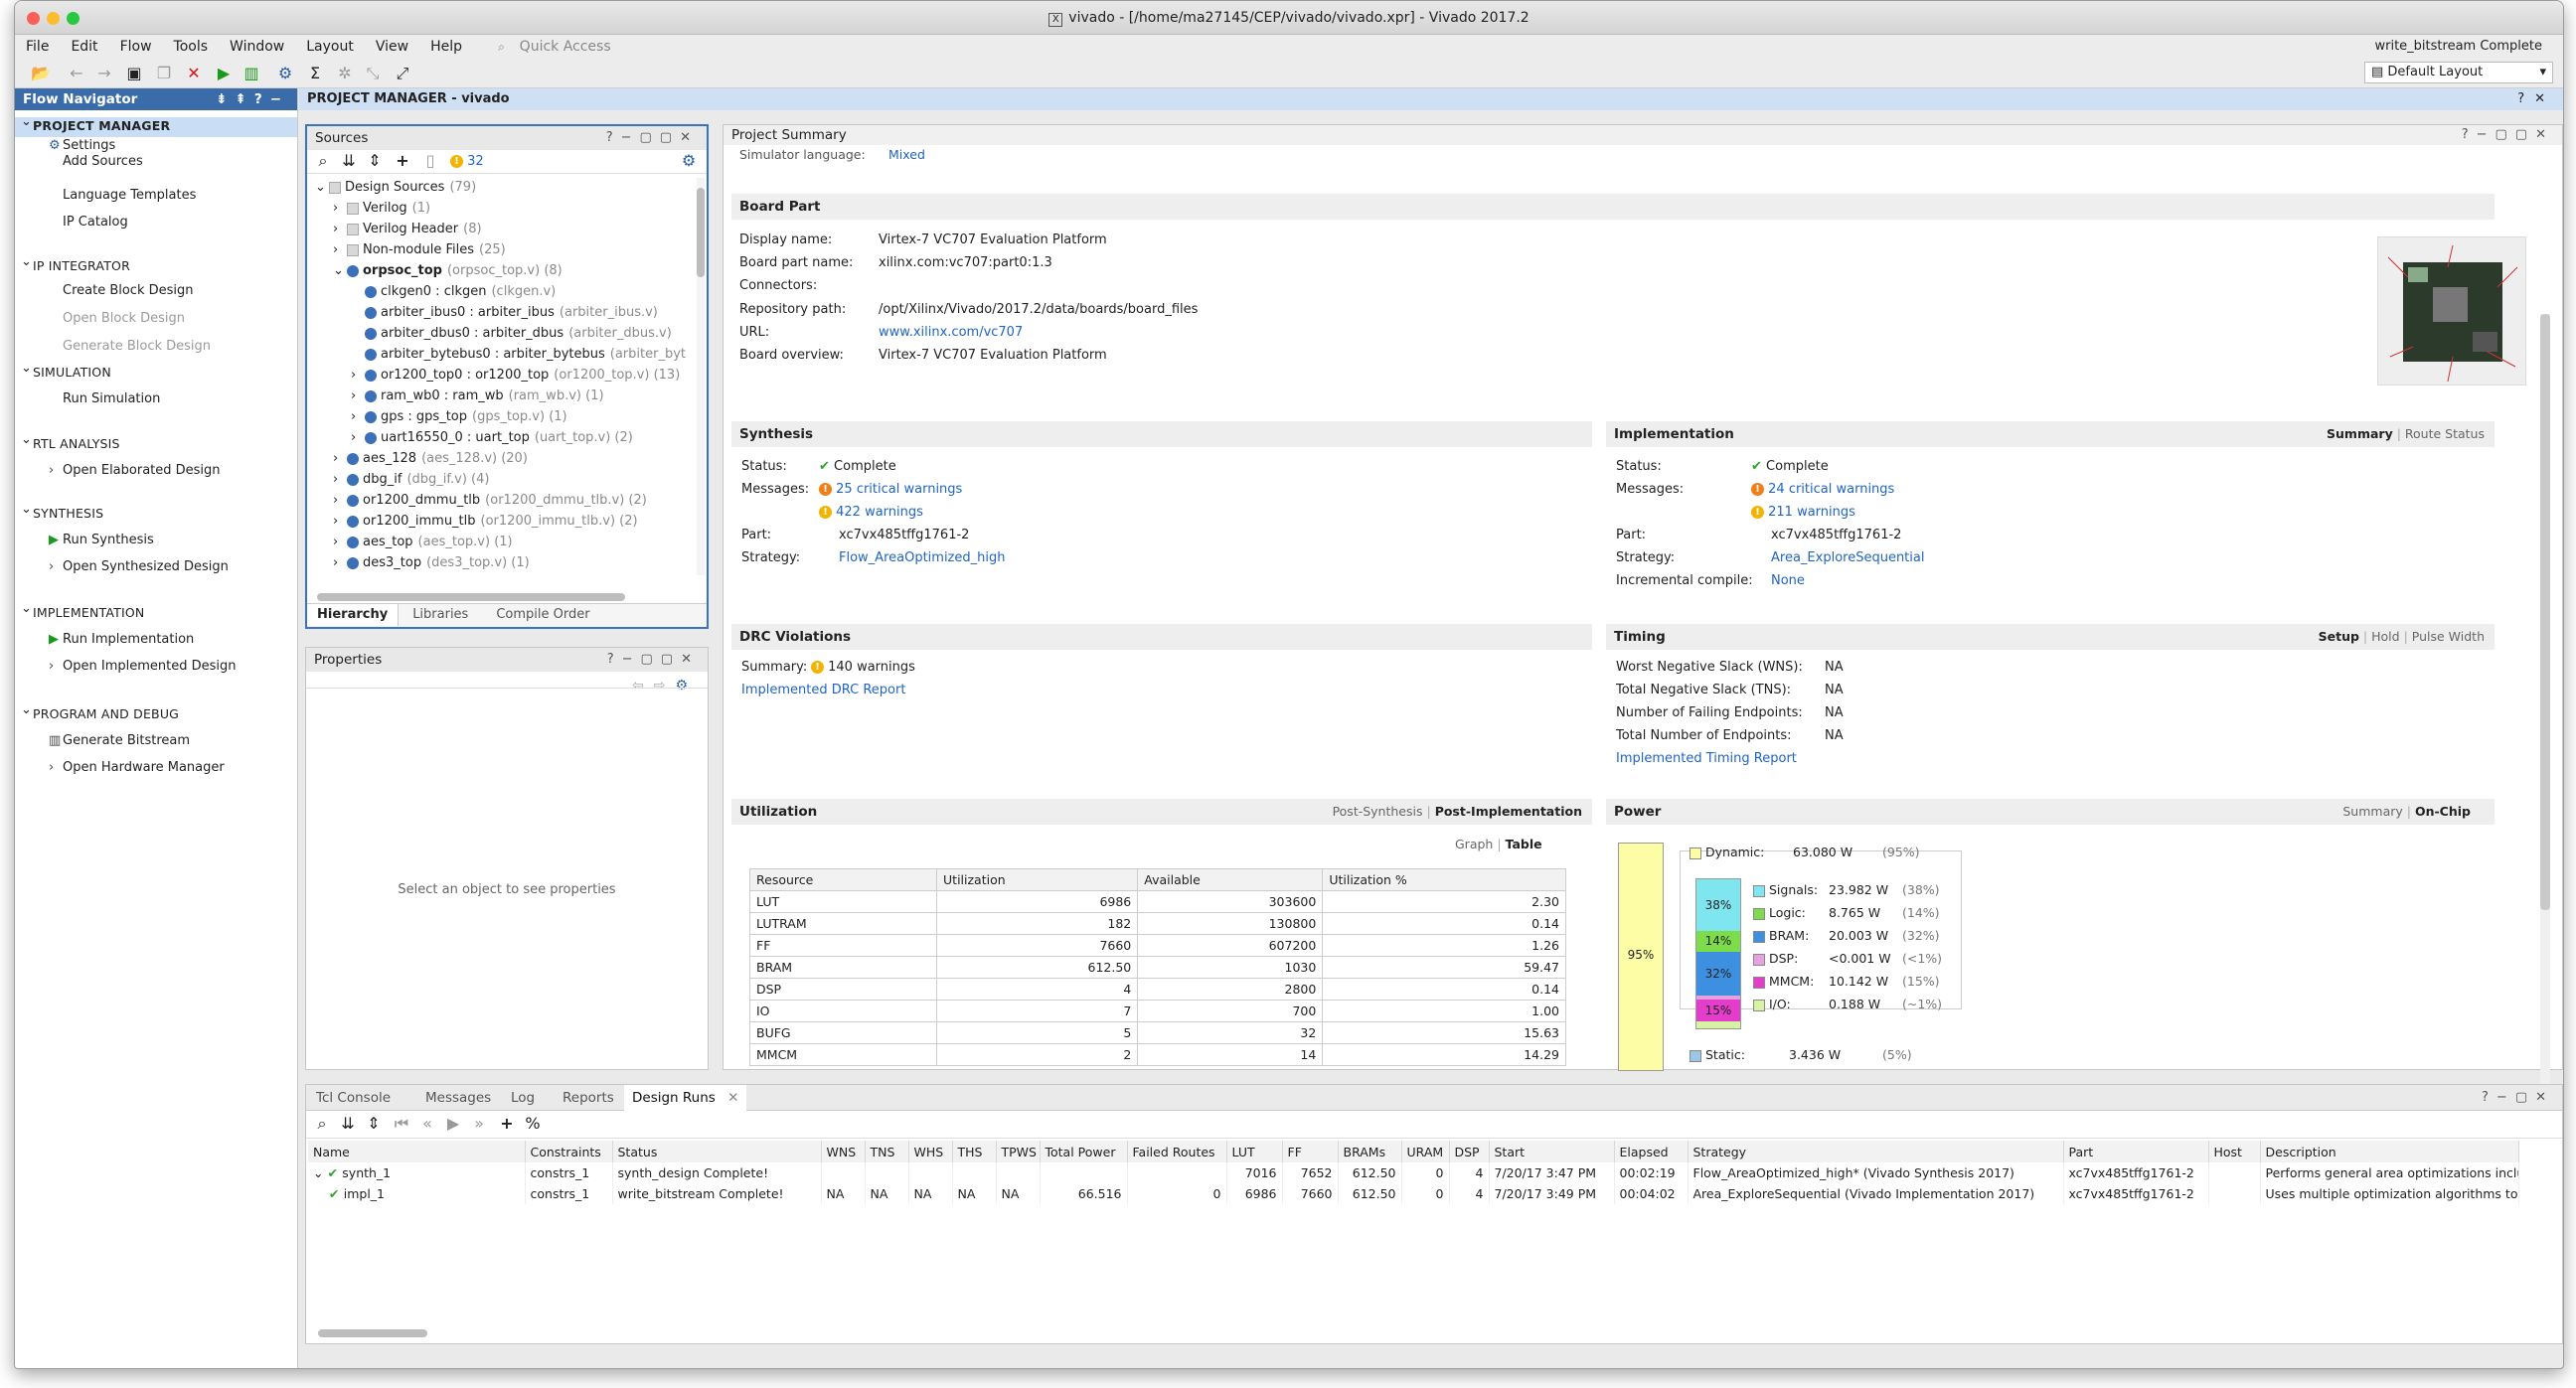  Describe the element at coordinates (323, 161) in the screenshot. I see `search-icon: ⌕` at that location.